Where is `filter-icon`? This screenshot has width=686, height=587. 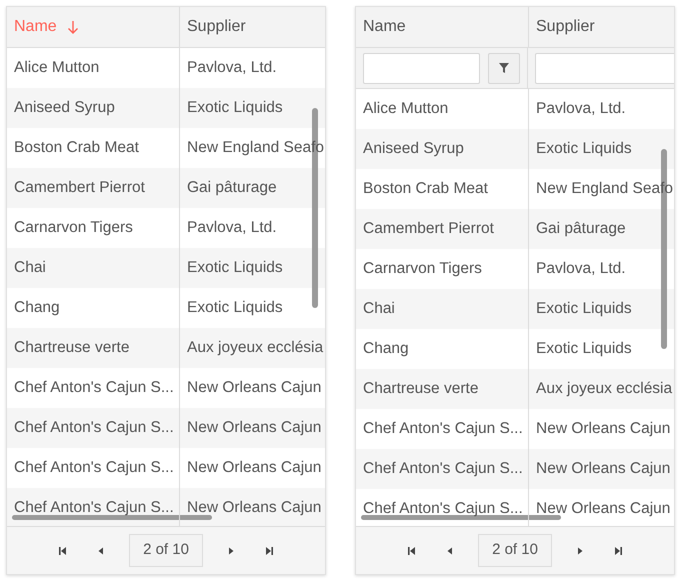 filter-icon is located at coordinates (504, 68).